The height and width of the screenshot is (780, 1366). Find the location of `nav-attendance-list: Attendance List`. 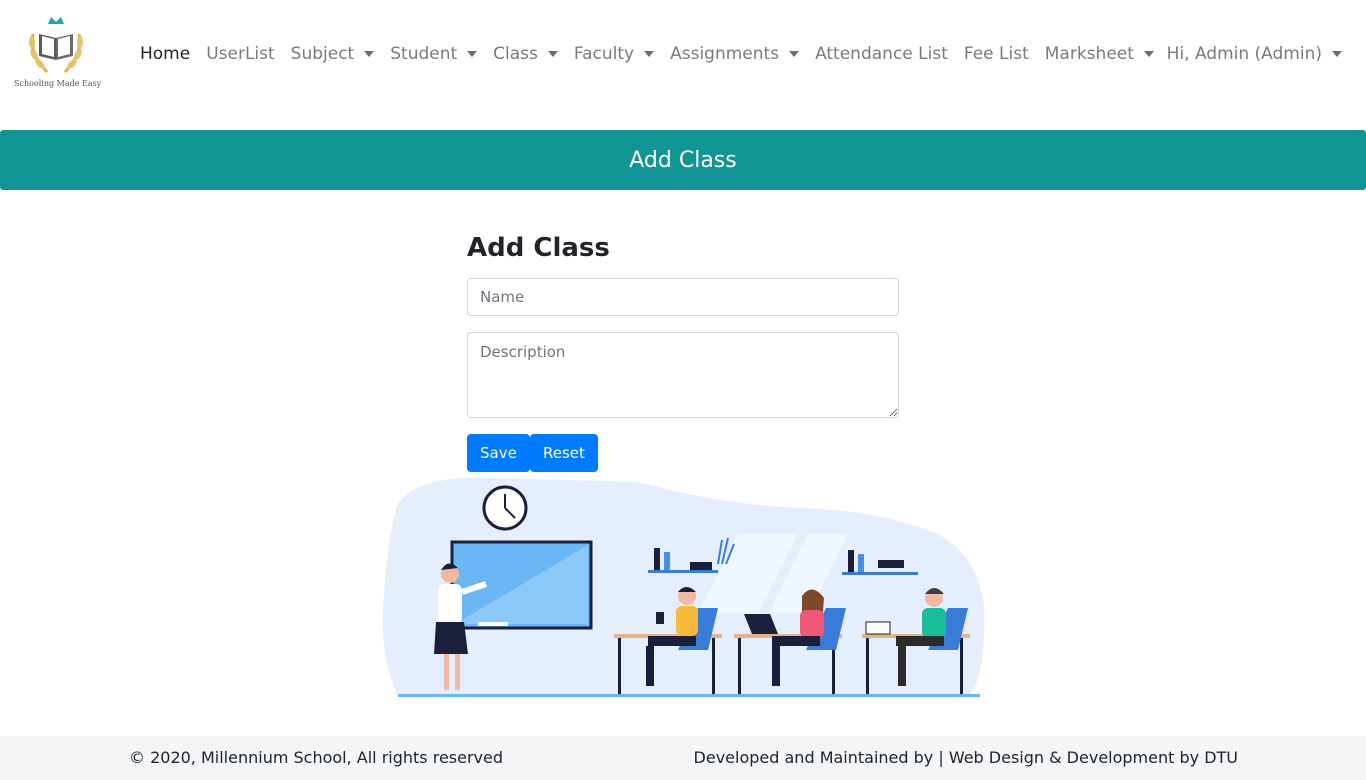

nav-attendance-list: Attendance List is located at coordinates (881, 54).